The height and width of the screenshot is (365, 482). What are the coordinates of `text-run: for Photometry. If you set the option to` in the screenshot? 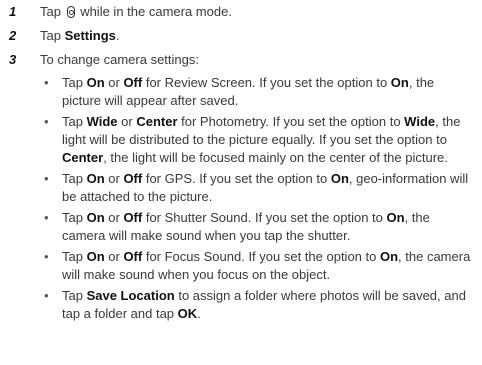 It's located at (291, 121).